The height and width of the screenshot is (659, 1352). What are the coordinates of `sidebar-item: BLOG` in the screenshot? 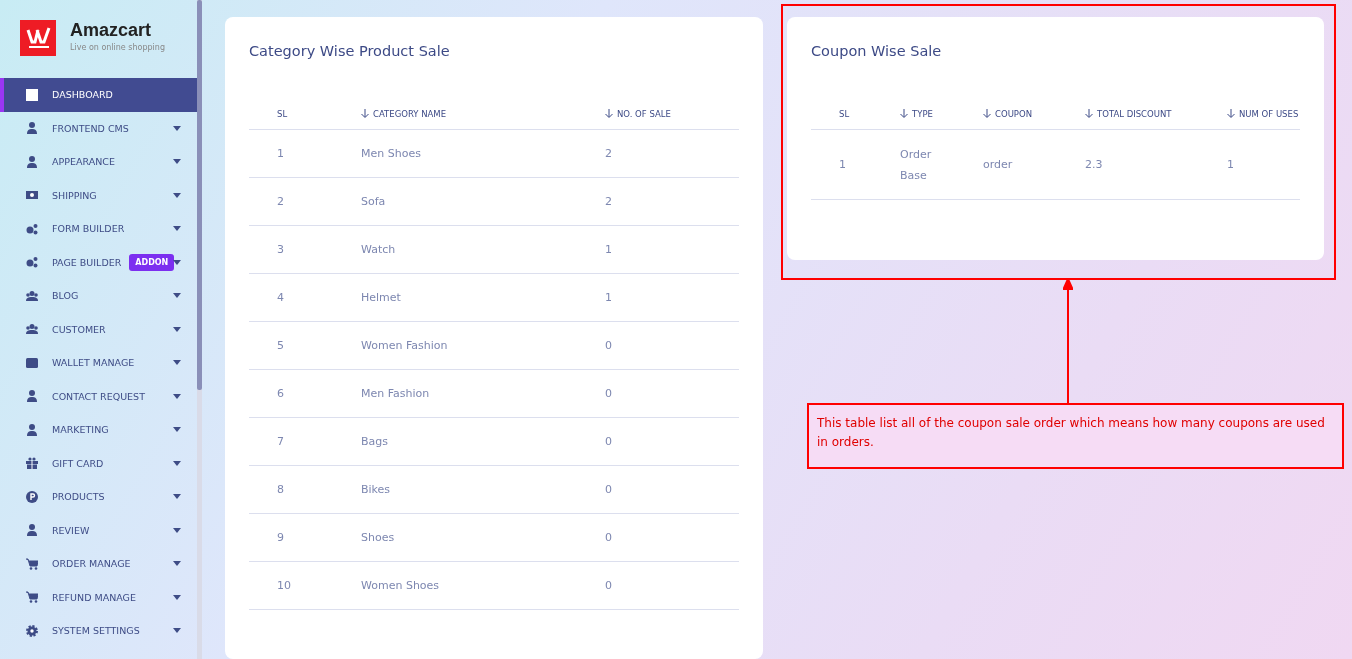 It's located at (98, 296).